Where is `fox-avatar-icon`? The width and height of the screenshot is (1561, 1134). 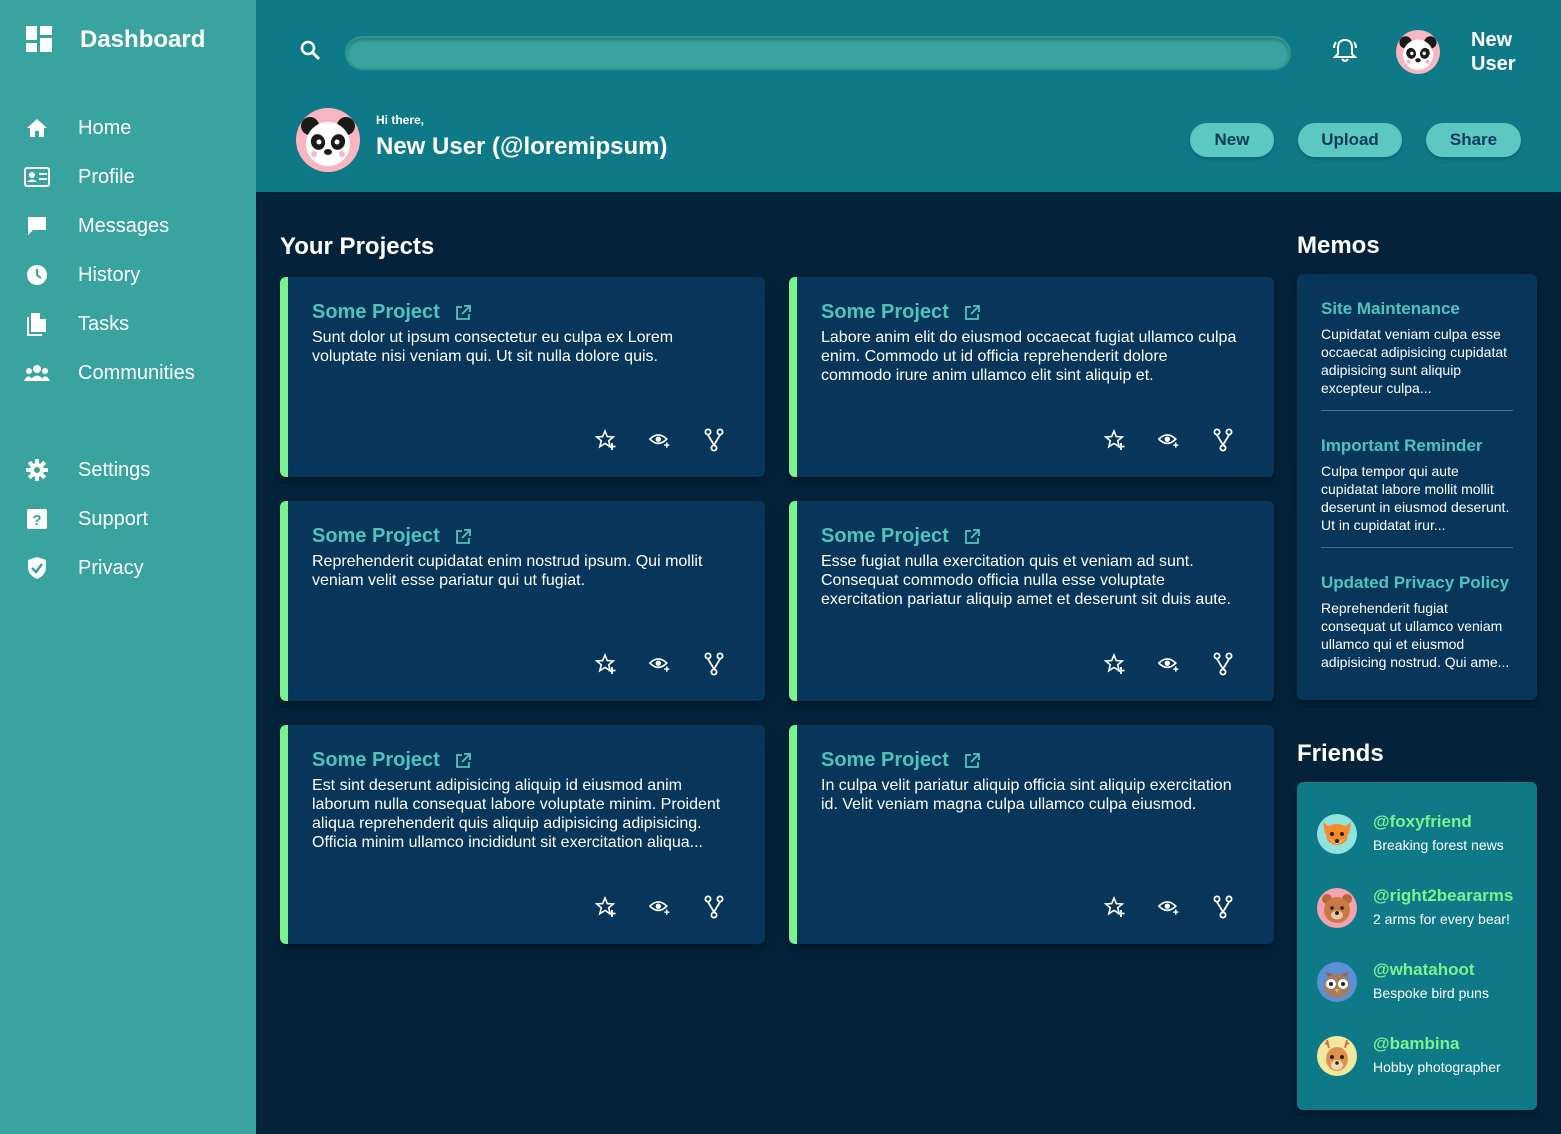
fox-avatar-icon is located at coordinates (1337, 834).